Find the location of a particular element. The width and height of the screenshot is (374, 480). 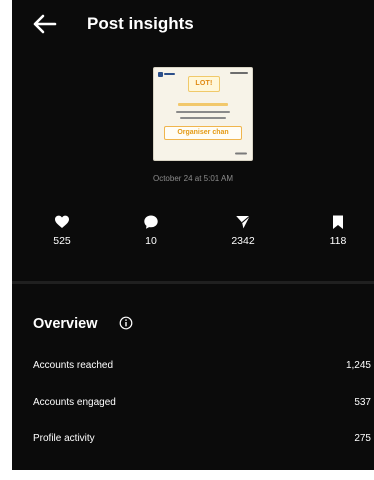

thumbnail-answer: Organiser chan is located at coordinates (203, 133).